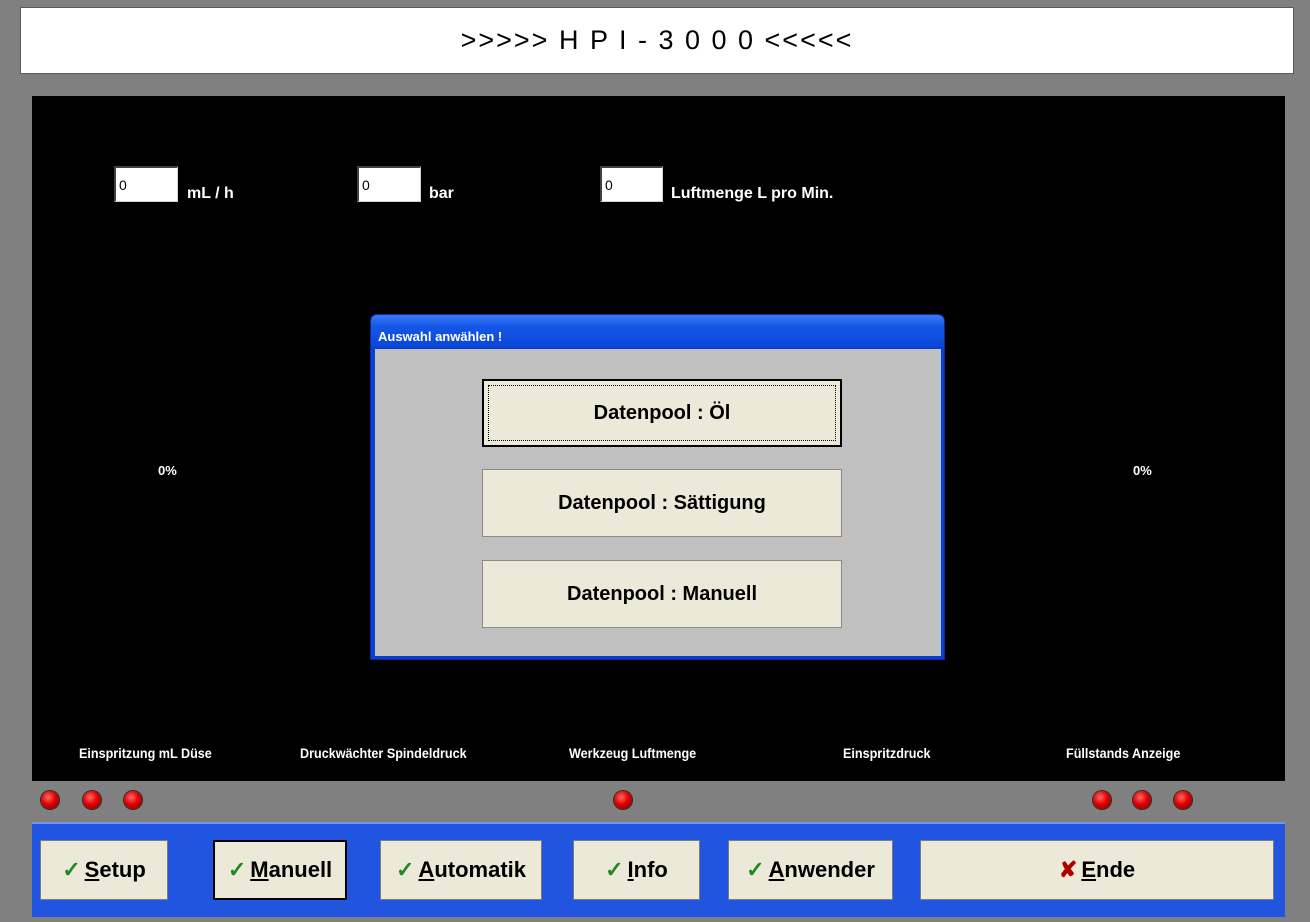 This screenshot has width=1310, height=922. Describe the element at coordinates (472, 869) in the screenshot. I see `automatik-label: Automatik` at that location.